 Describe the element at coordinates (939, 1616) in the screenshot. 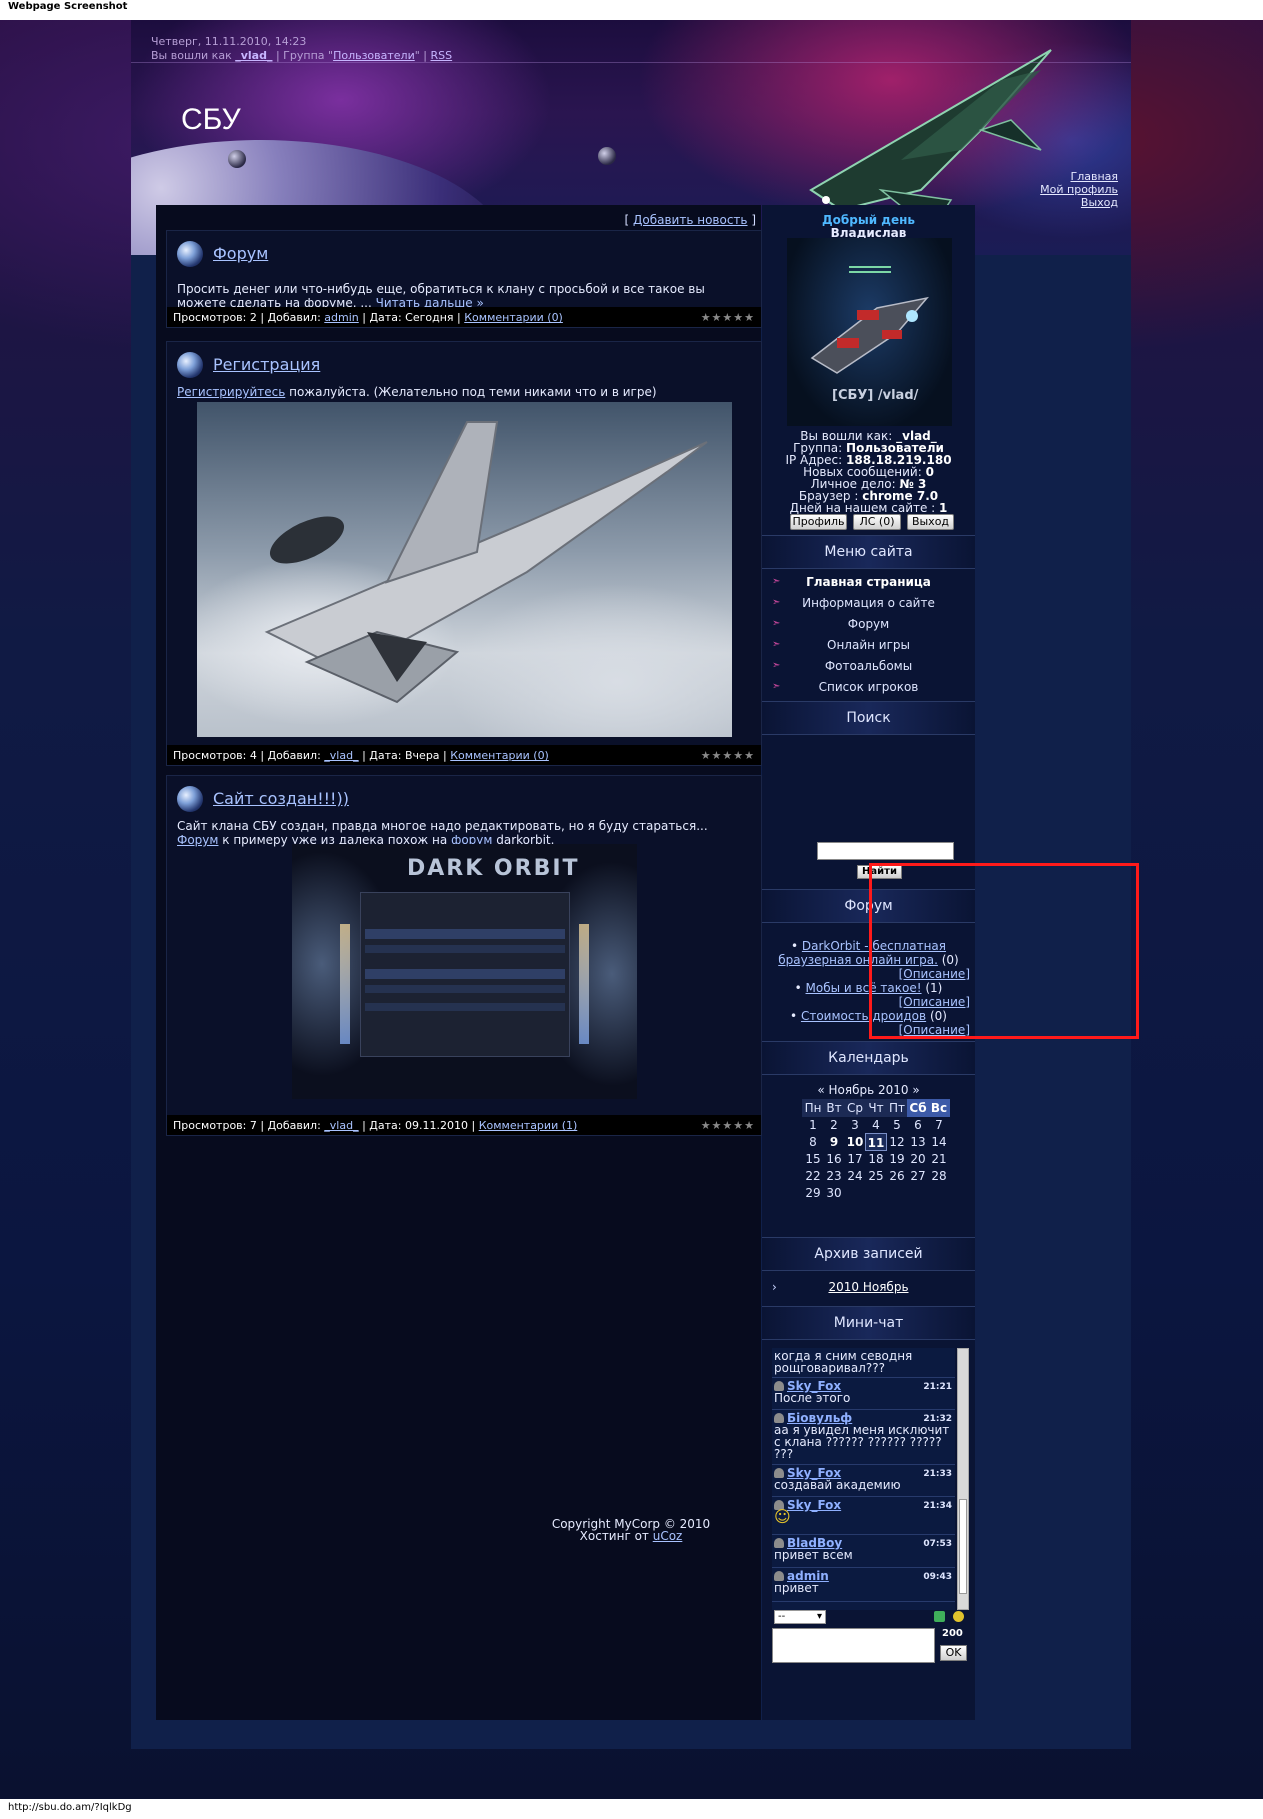

I see `refresh-icon` at that location.